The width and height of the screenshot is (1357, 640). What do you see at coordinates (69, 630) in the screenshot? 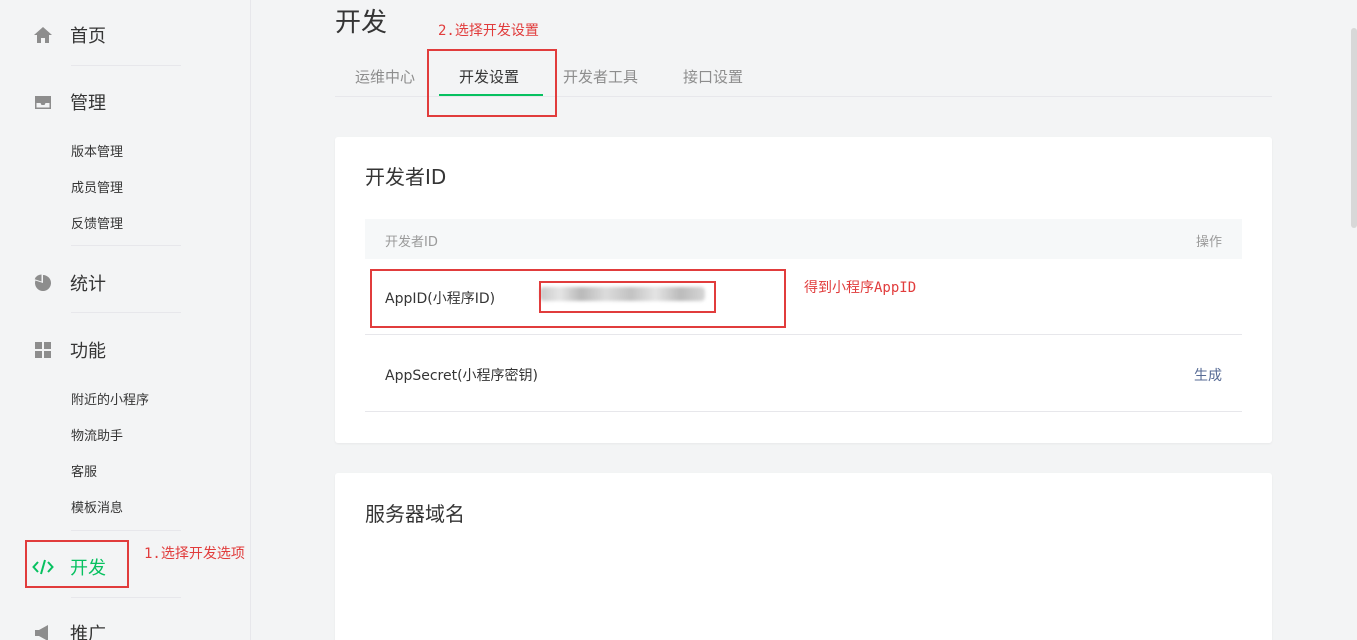
I see `nav-promote: 推广` at bounding box center [69, 630].